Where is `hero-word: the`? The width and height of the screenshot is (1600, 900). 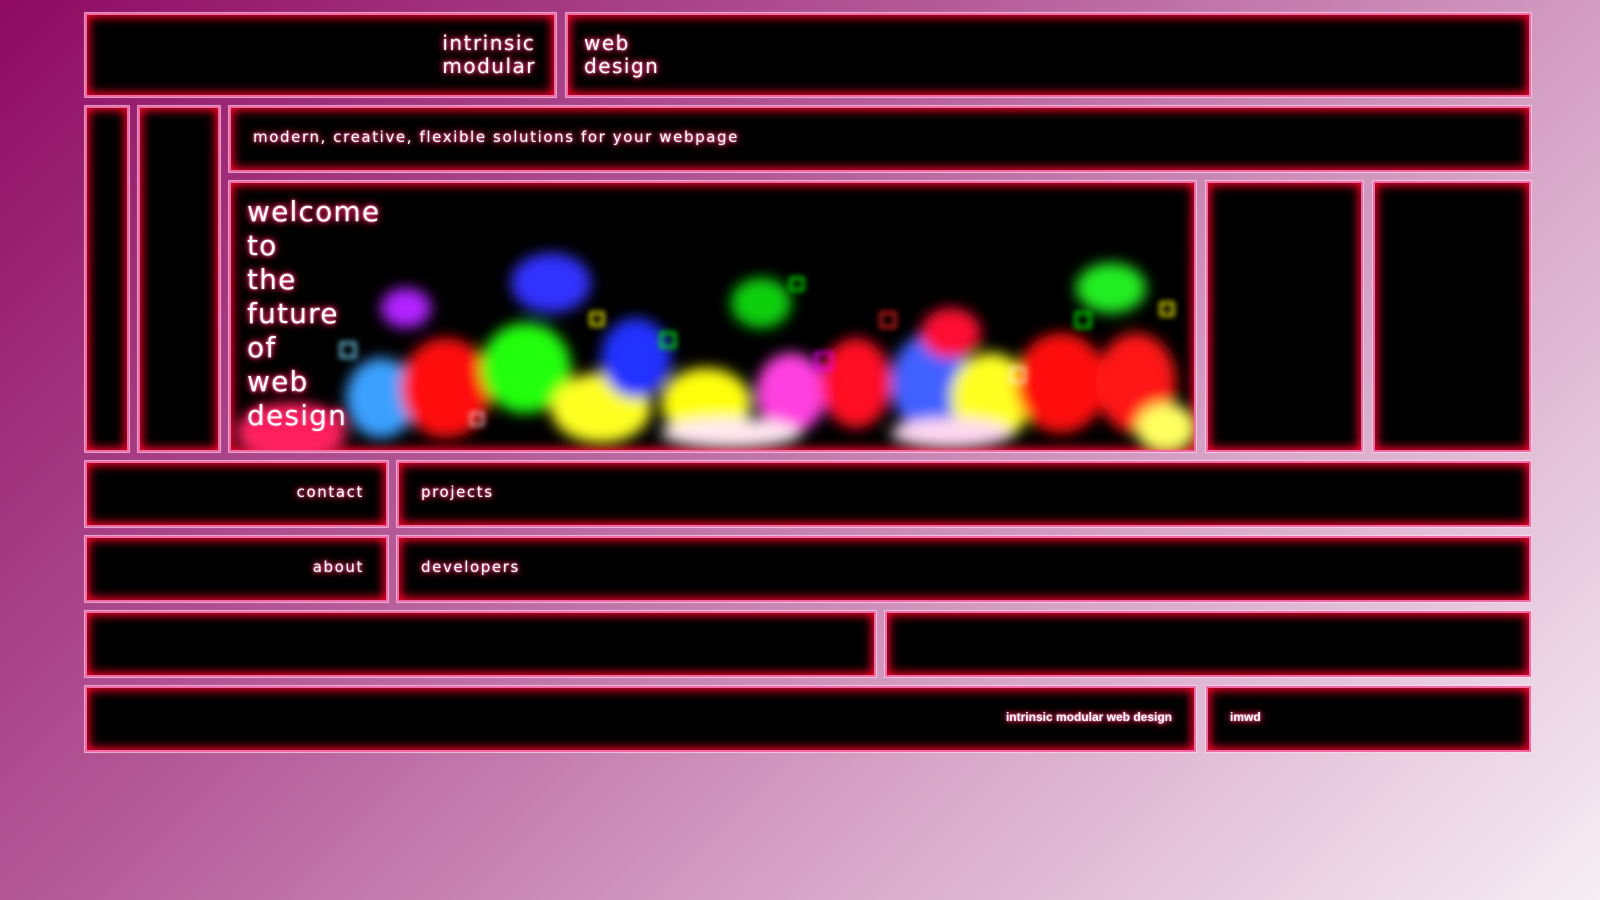
hero-word: the is located at coordinates (272, 279).